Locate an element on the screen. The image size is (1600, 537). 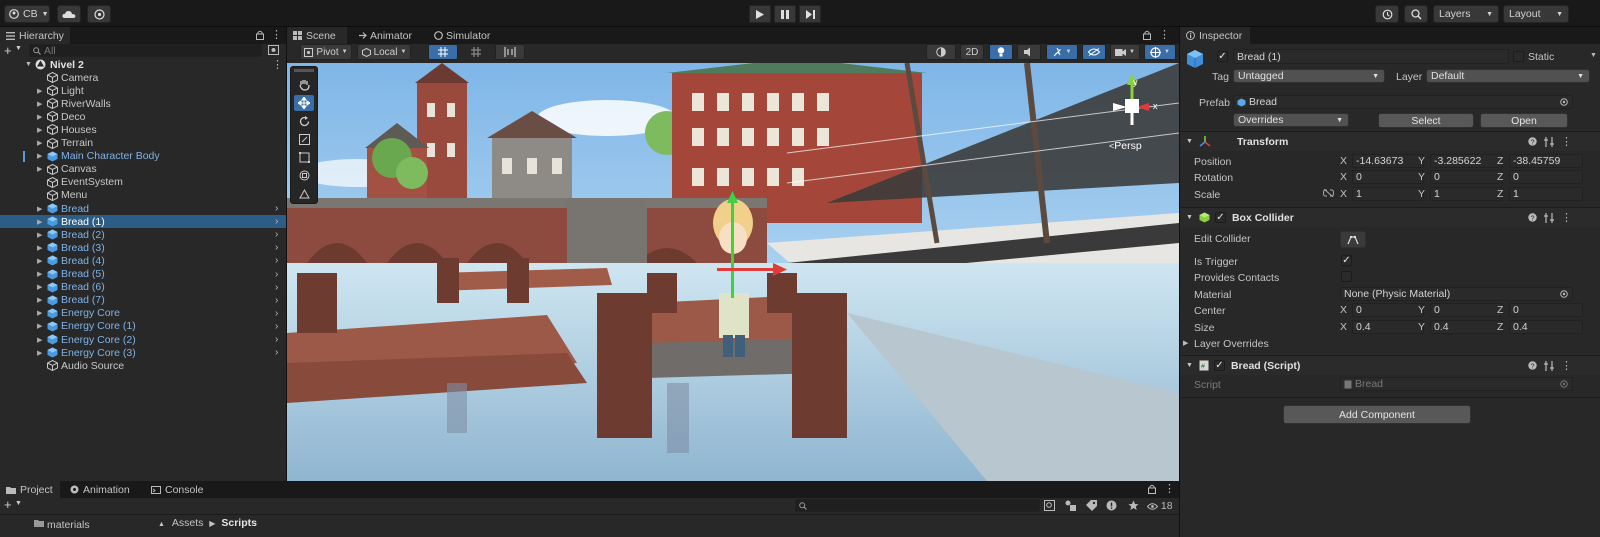
hierarchy-item: ▶ Energy Core › is located at coordinates (143, 313).